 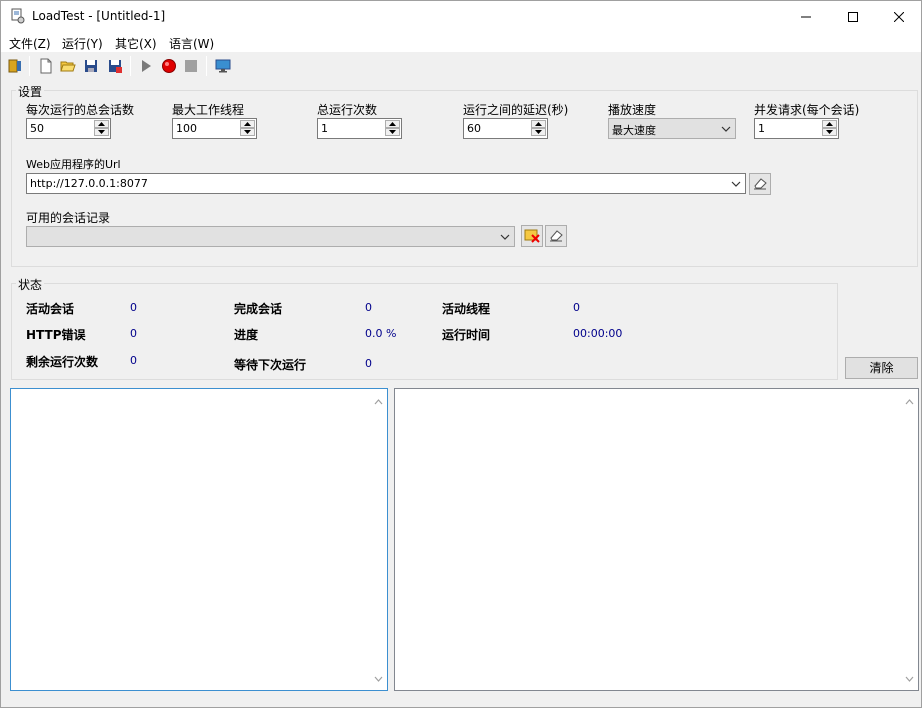 What do you see at coordinates (136, 43) in the screenshot?
I see `menu-other: 其它(X)` at bounding box center [136, 43].